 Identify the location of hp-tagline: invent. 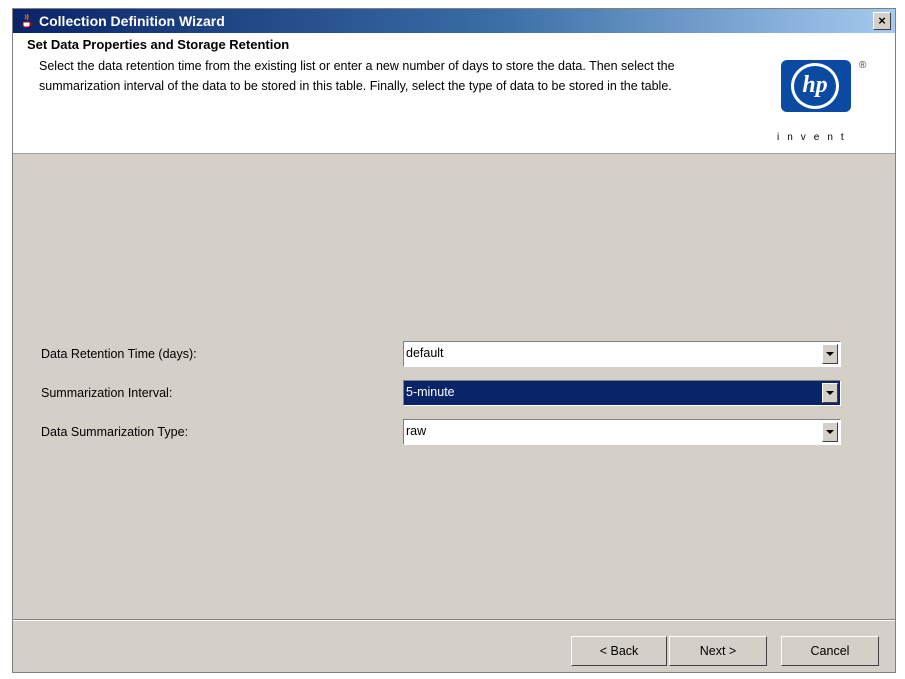
(814, 137).